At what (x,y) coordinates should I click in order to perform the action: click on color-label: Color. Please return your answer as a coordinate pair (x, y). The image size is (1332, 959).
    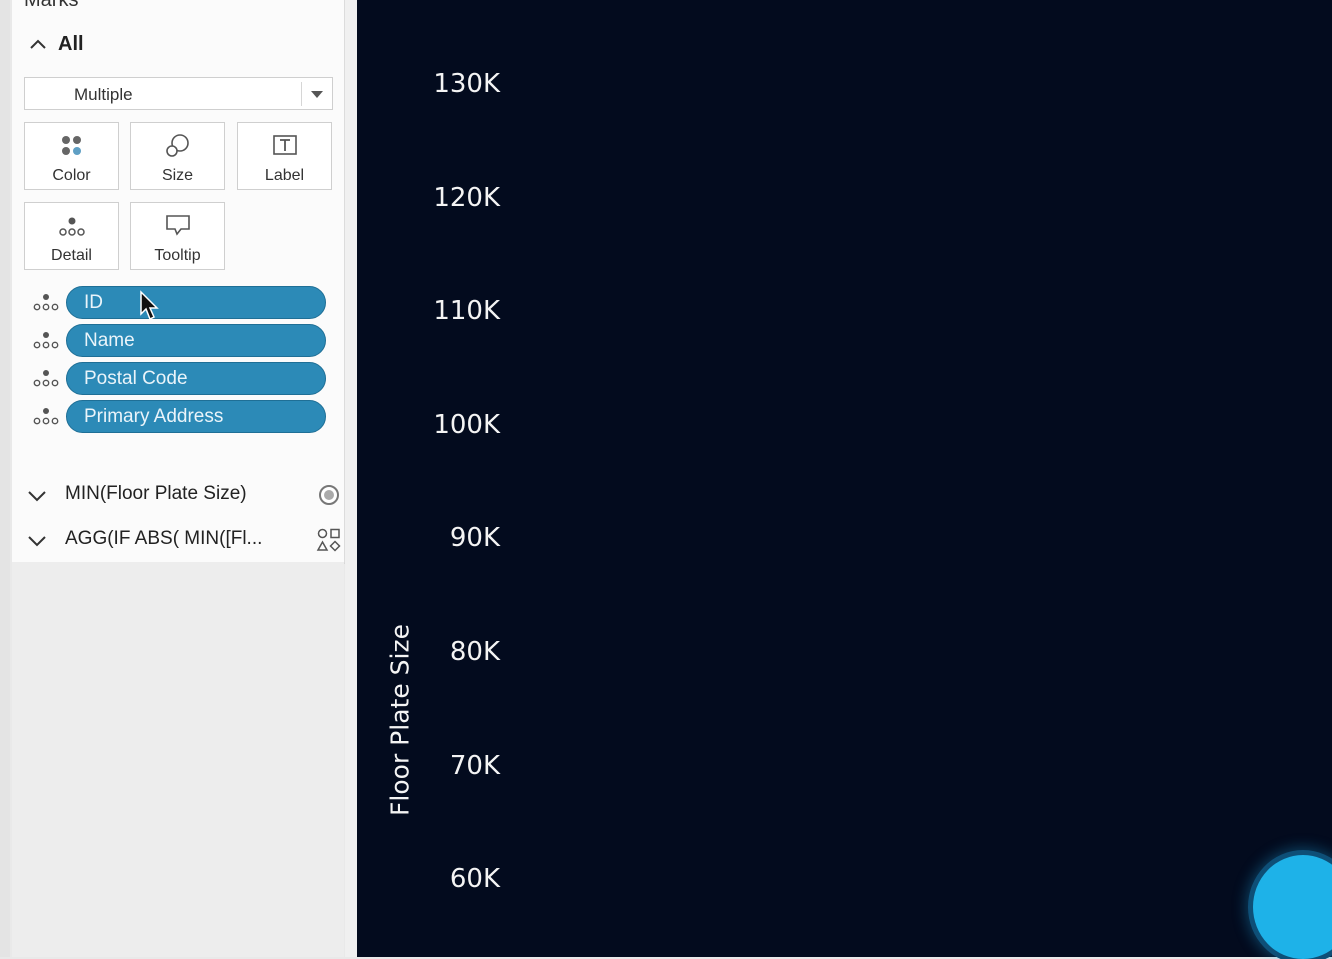
    Looking at the image, I should click on (71, 175).